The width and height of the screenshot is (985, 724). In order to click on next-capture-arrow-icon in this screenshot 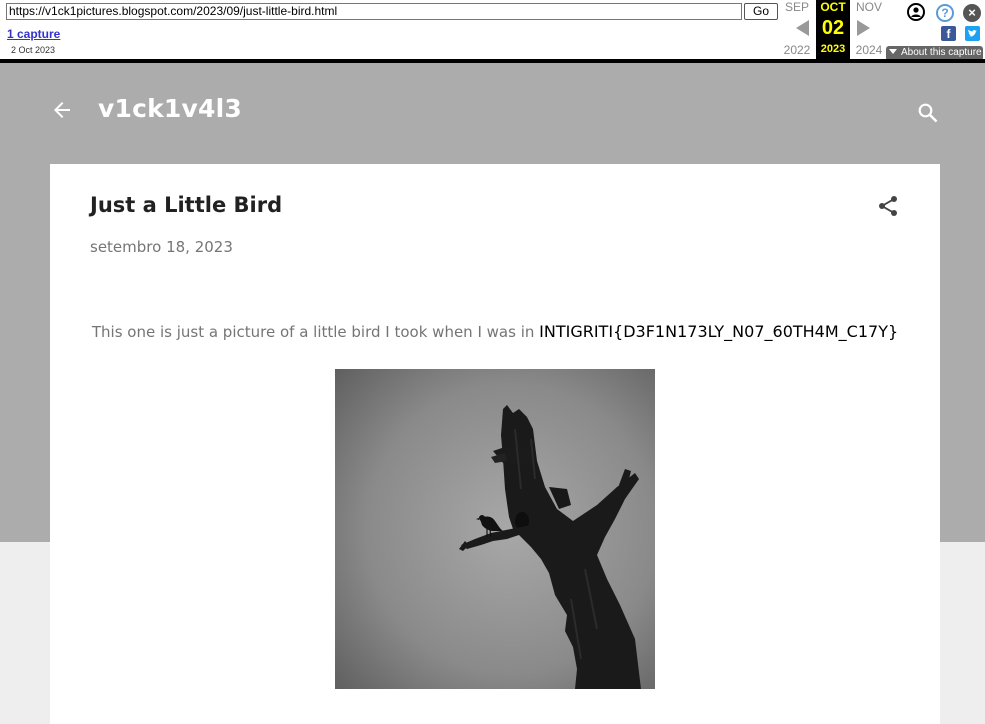, I will do `click(863, 28)`.